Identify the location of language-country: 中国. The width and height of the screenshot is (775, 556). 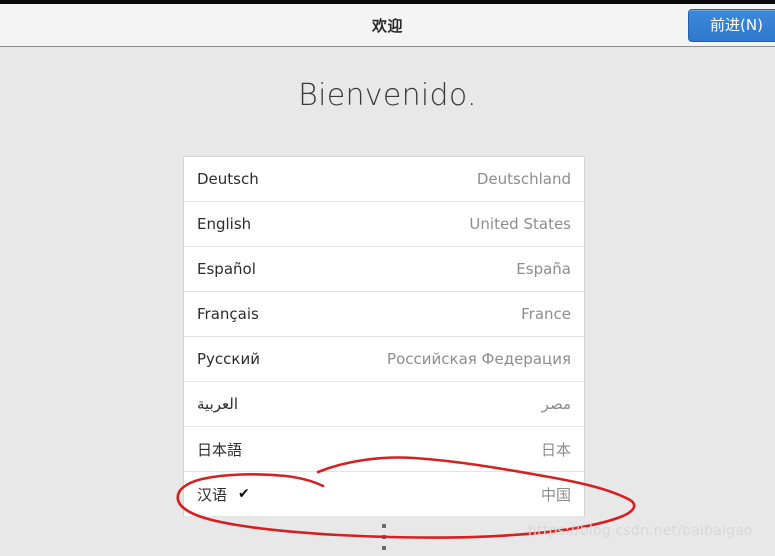
(555, 494).